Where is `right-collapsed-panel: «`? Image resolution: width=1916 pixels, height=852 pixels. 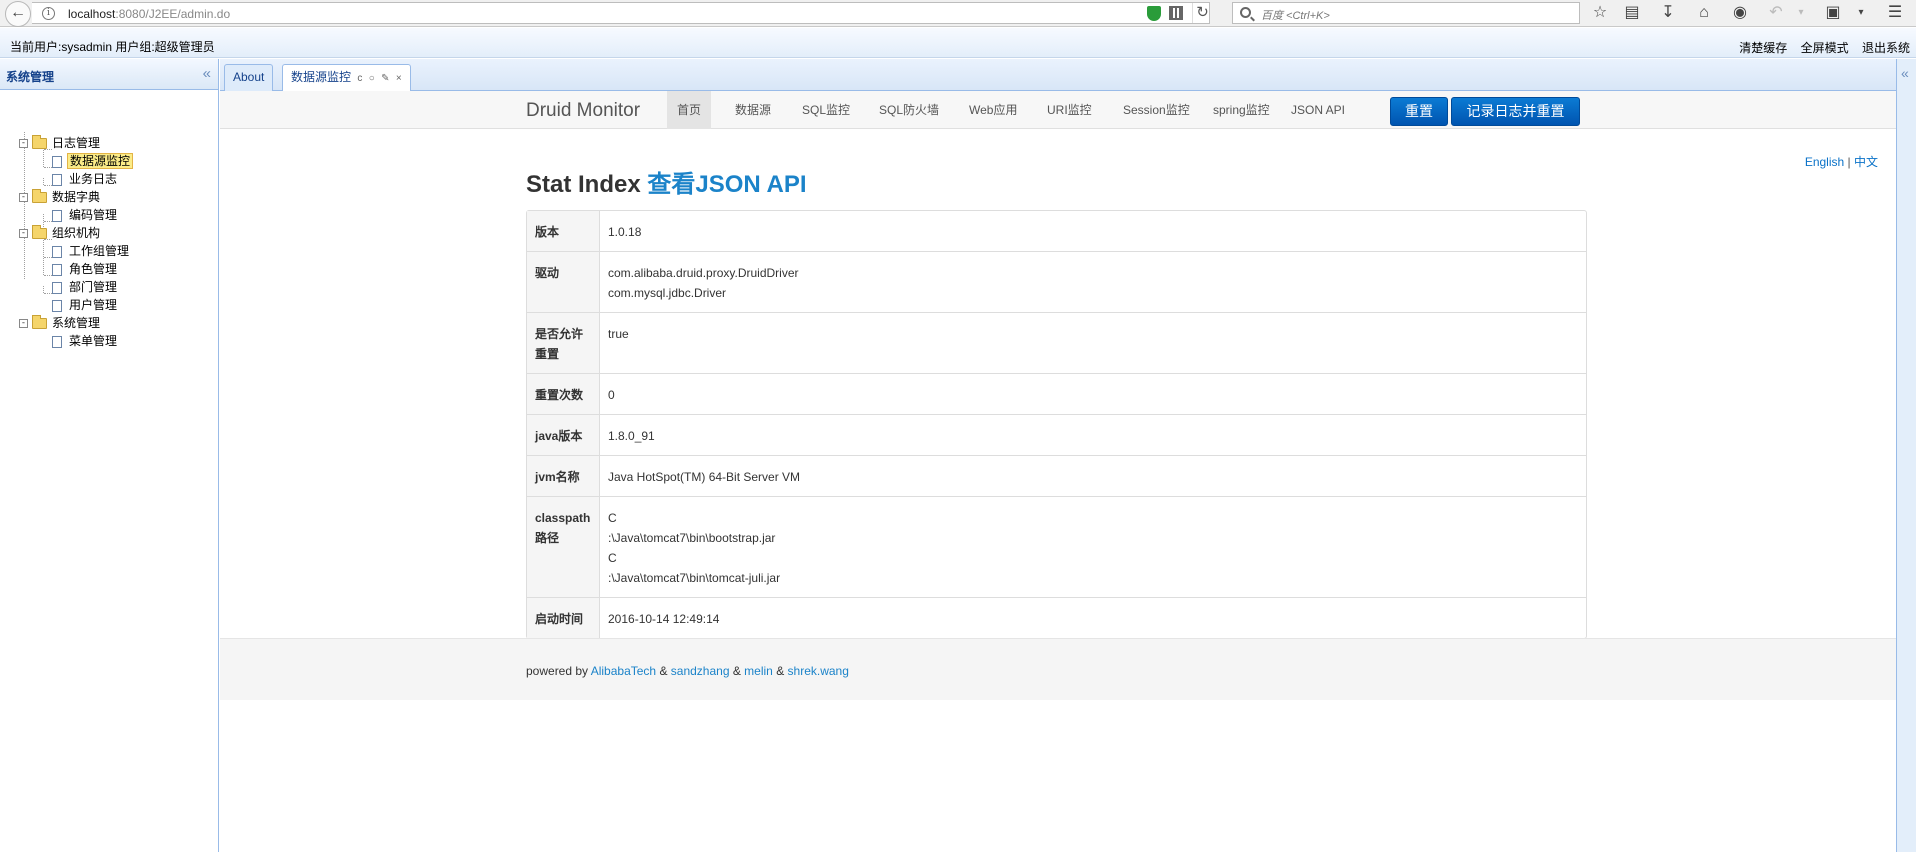 right-collapsed-panel: « is located at coordinates (1906, 455).